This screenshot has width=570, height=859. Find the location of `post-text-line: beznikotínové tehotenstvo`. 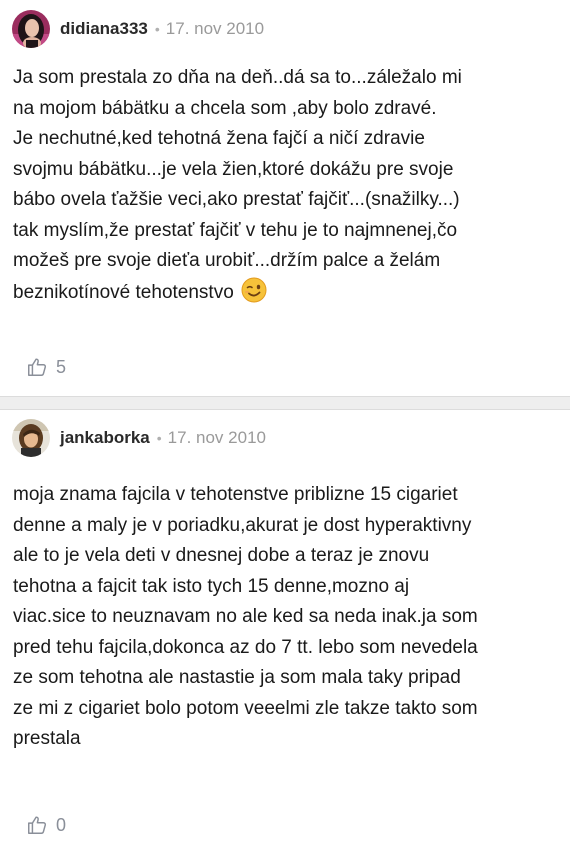

post-text-line: beznikotínové tehotenstvo is located at coordinates (123, 292).